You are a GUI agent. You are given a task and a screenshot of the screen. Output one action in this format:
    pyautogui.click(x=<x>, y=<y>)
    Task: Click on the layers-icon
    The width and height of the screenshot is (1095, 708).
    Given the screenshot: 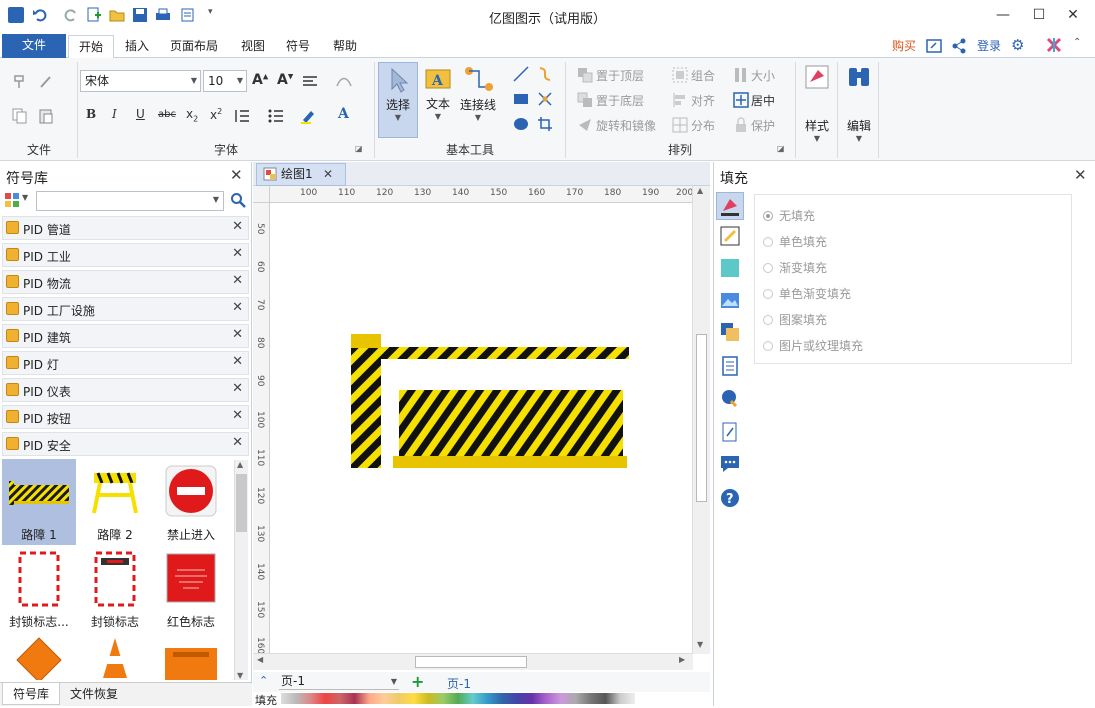 What is the action you would take?
    pyautogui.click(x=730, y=332)
    